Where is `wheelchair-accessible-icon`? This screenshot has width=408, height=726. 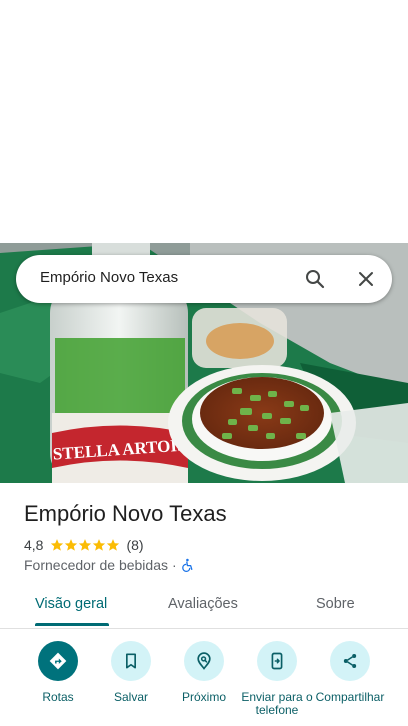 wheelchair-accessible-icon is located at coordinates (187, 565).